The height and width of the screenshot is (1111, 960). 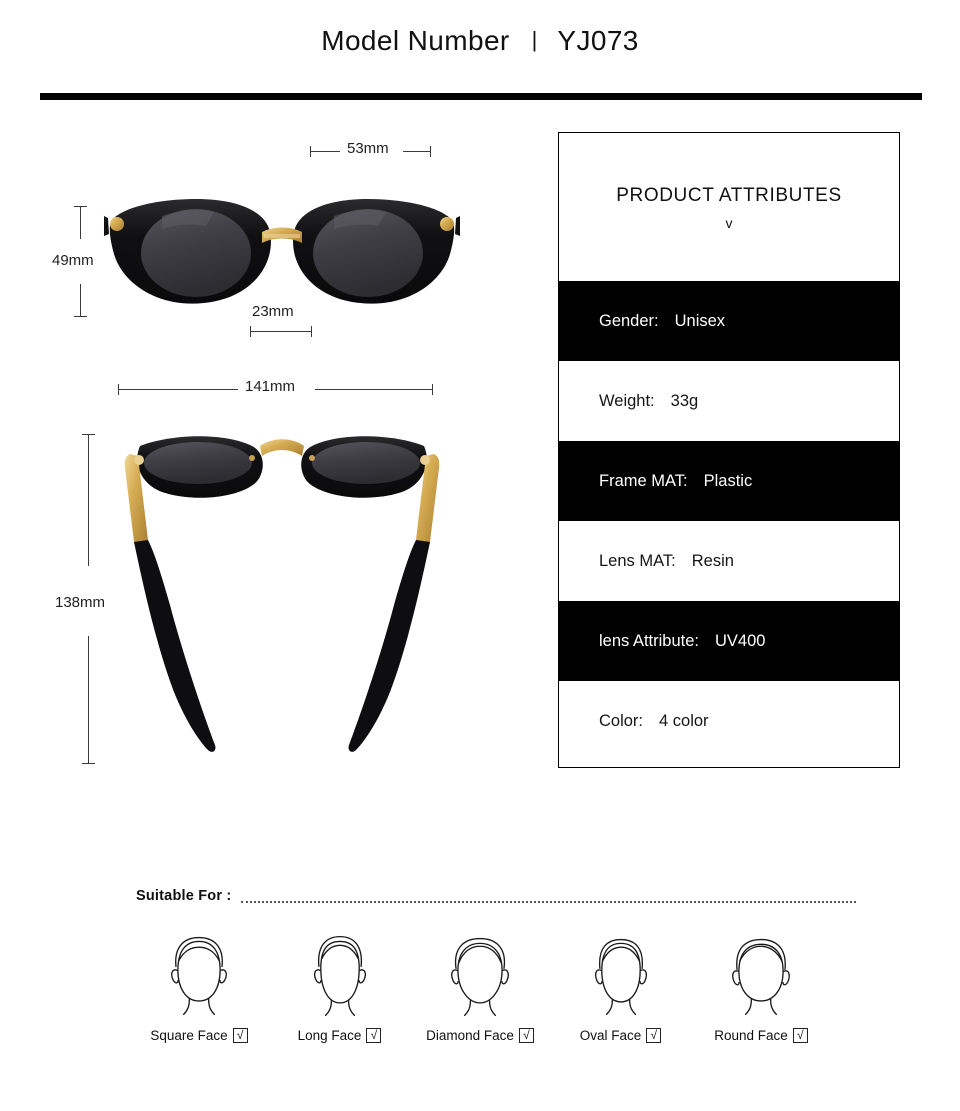 What do you see at coordinates (389, 646) in the screenshot?
I see `right-temple-tip` at bounding box center [389, 646].